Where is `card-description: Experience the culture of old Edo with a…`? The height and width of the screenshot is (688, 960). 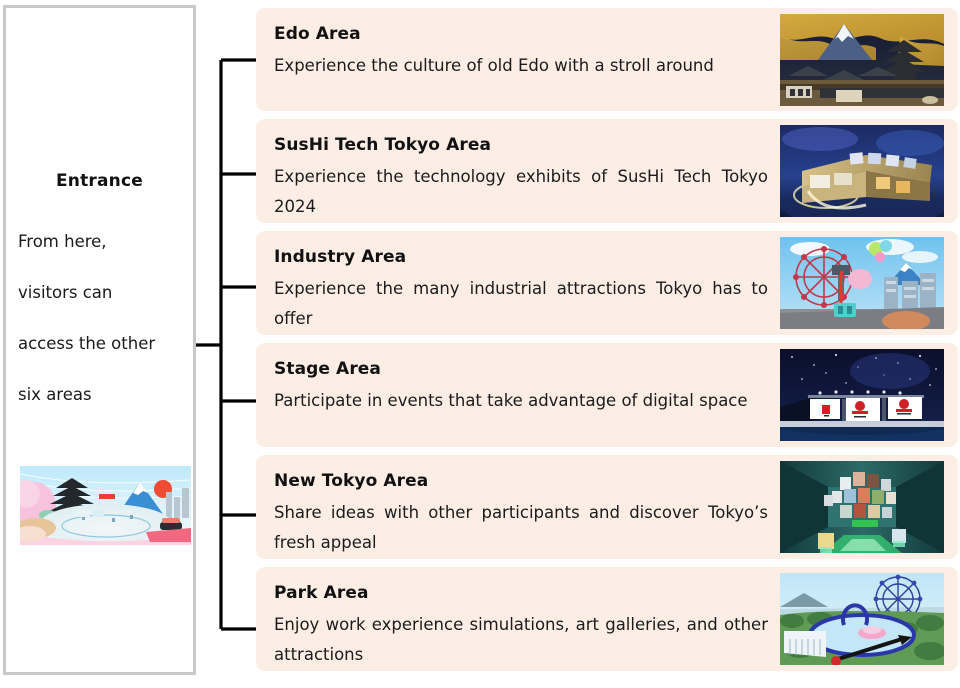 card-description: Experience the culture of old Edo with a… is located at coordinates (494, 65).